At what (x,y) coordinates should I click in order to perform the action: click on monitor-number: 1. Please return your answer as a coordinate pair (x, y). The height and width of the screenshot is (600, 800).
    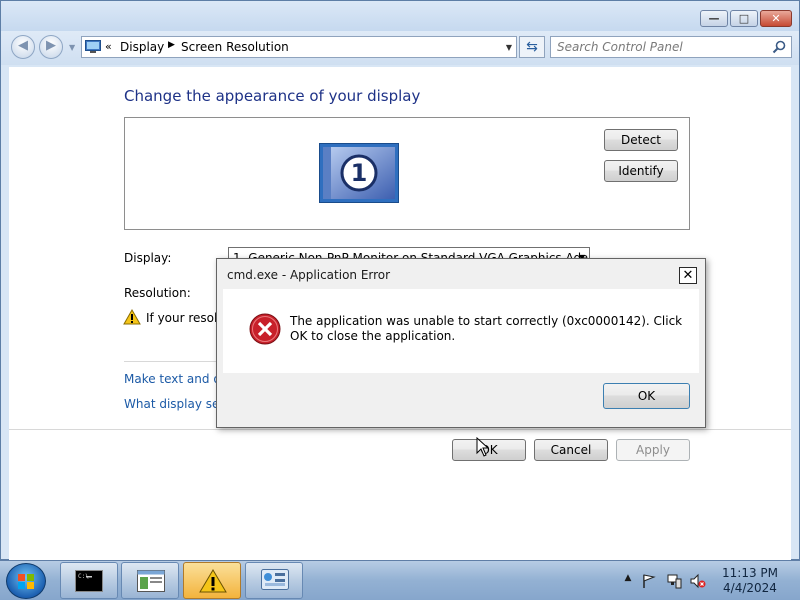
    Looking at the image, I should click on (359, 173).